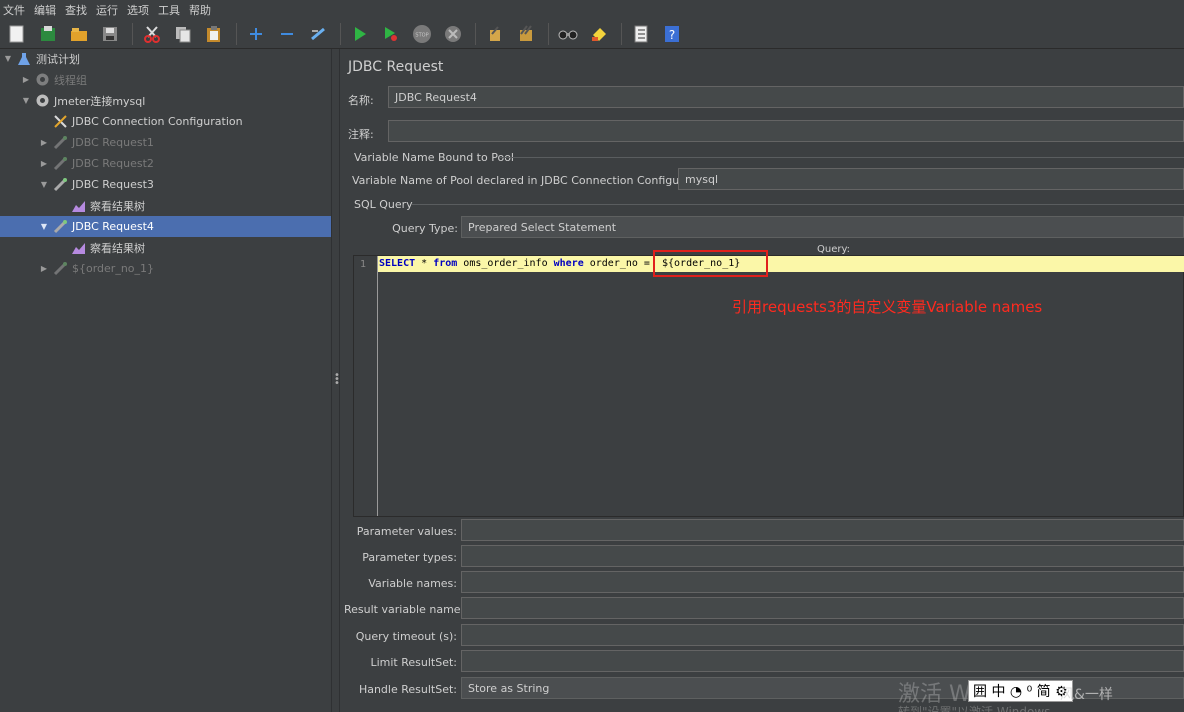  Describe the element at coordinates (391, 34) in the screenshot. I see `start-no-pause-icon` at that location.